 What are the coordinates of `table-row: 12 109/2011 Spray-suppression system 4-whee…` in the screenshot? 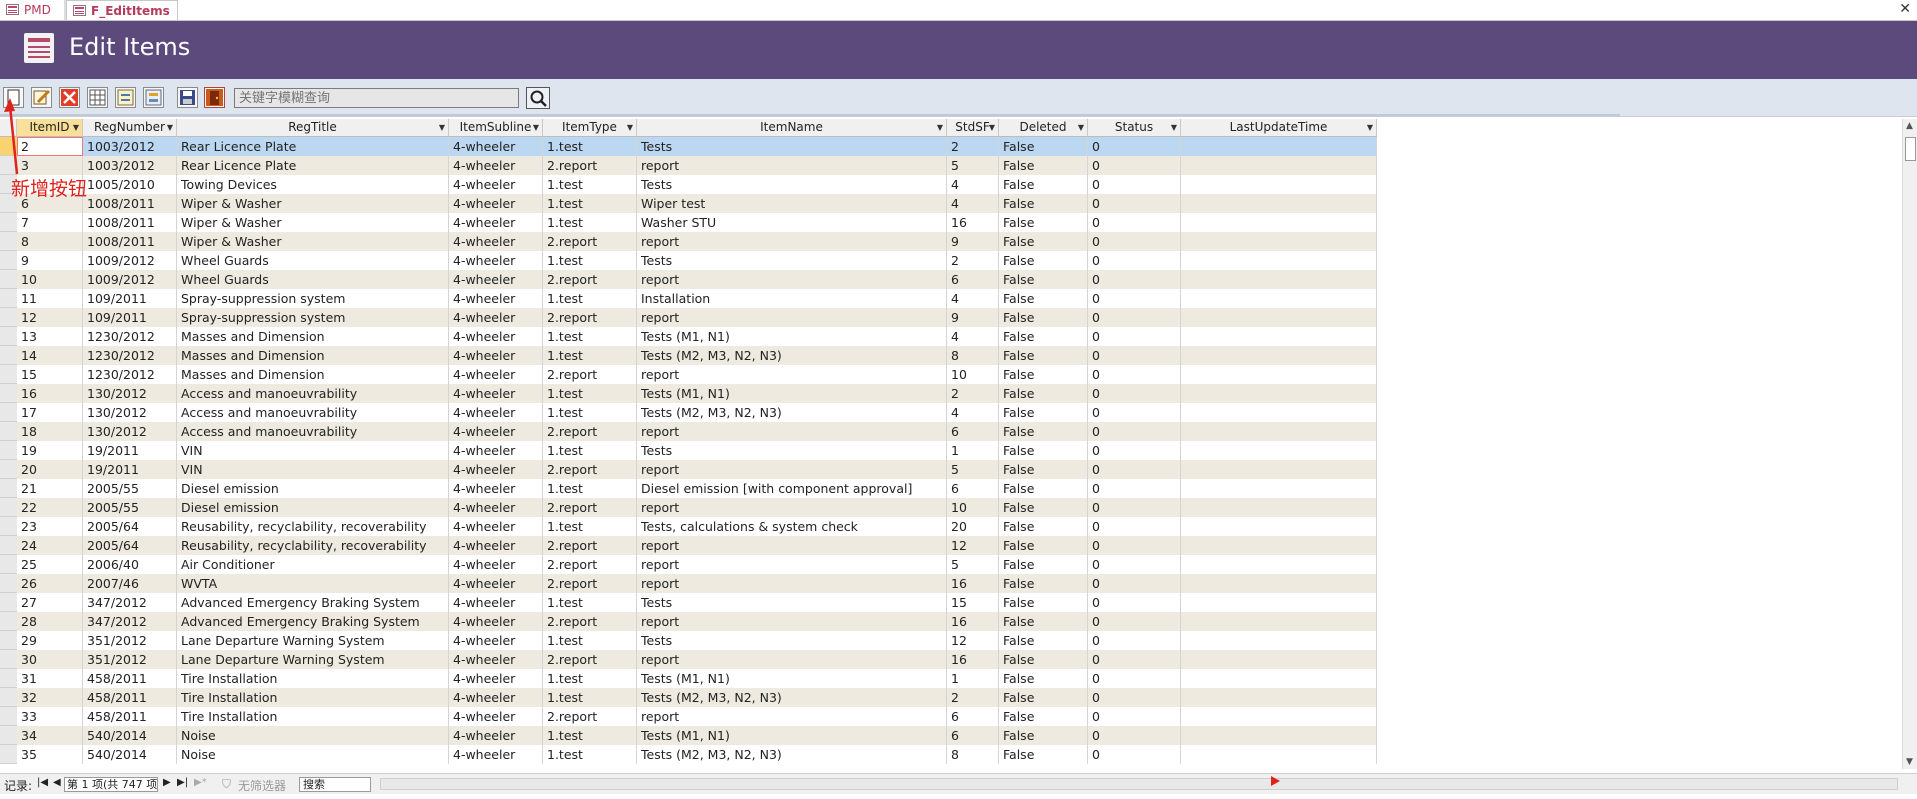 It's located at (697, 317).